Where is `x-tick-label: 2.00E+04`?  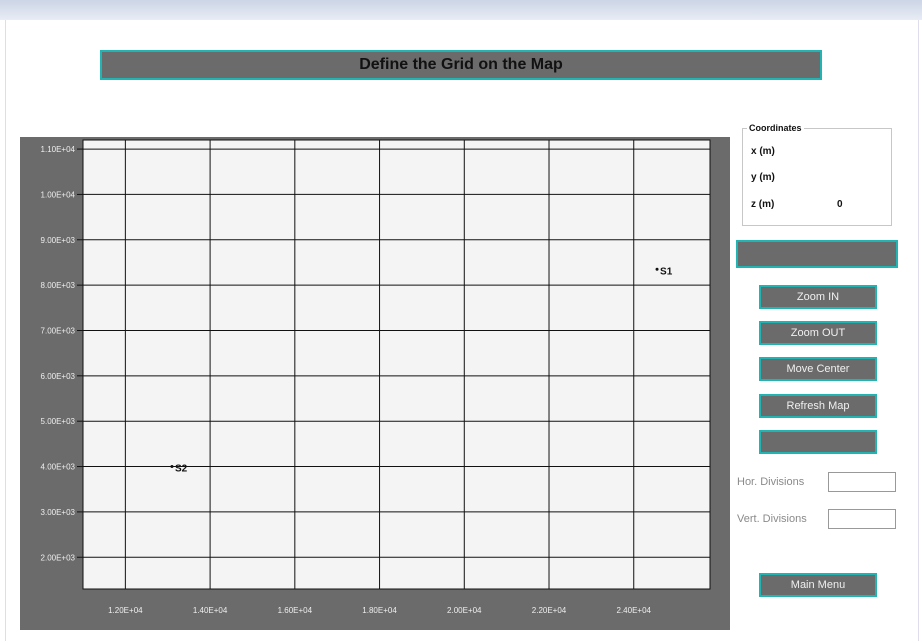 x-tick-label: 2.00E+04 is located at coordinates (464, 610).